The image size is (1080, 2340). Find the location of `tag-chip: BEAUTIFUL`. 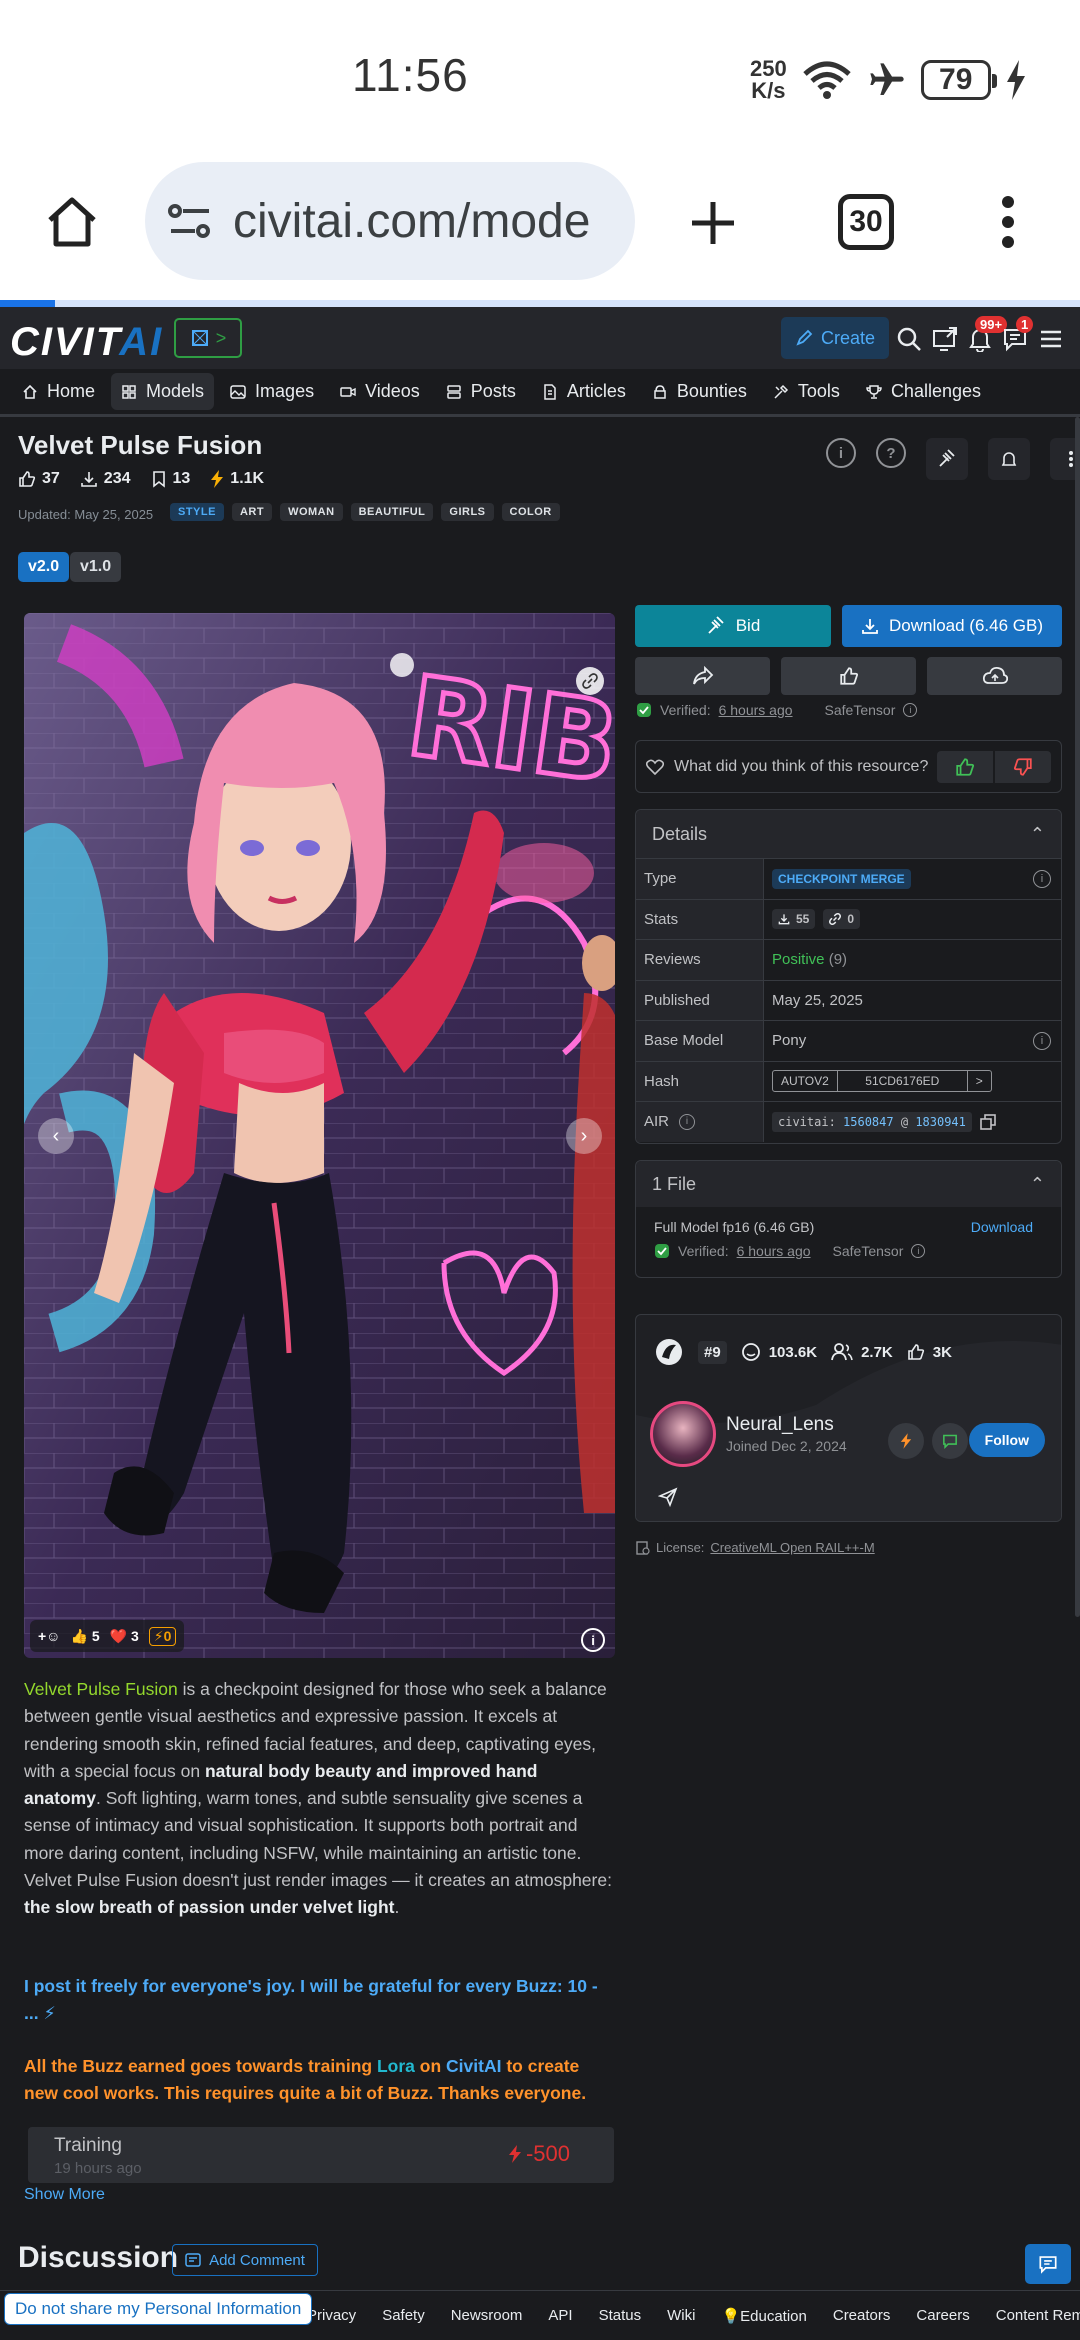

tag-chip: BEAUTIFUL is located at coordinates (392, 512).